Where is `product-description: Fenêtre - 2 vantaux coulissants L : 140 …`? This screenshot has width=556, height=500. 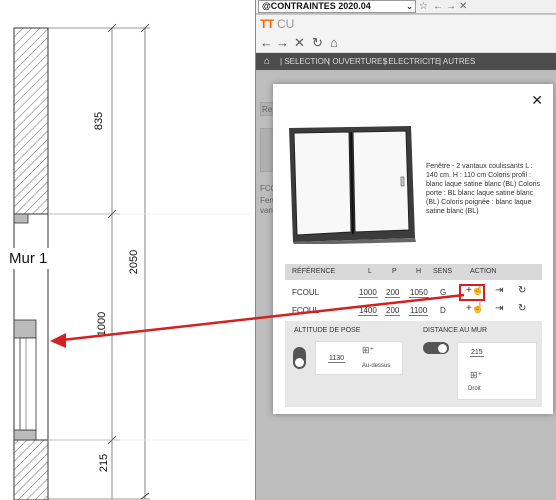 product-description: Fenêtre - 2 vantaux coulissants L : 140 … is located at coordinates (483, 189).